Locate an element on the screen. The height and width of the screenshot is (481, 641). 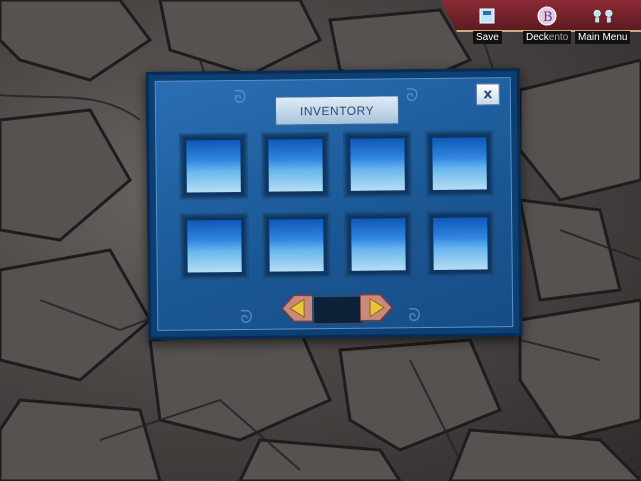
deck-button: B Deckento is located at coordinates (547, 24).